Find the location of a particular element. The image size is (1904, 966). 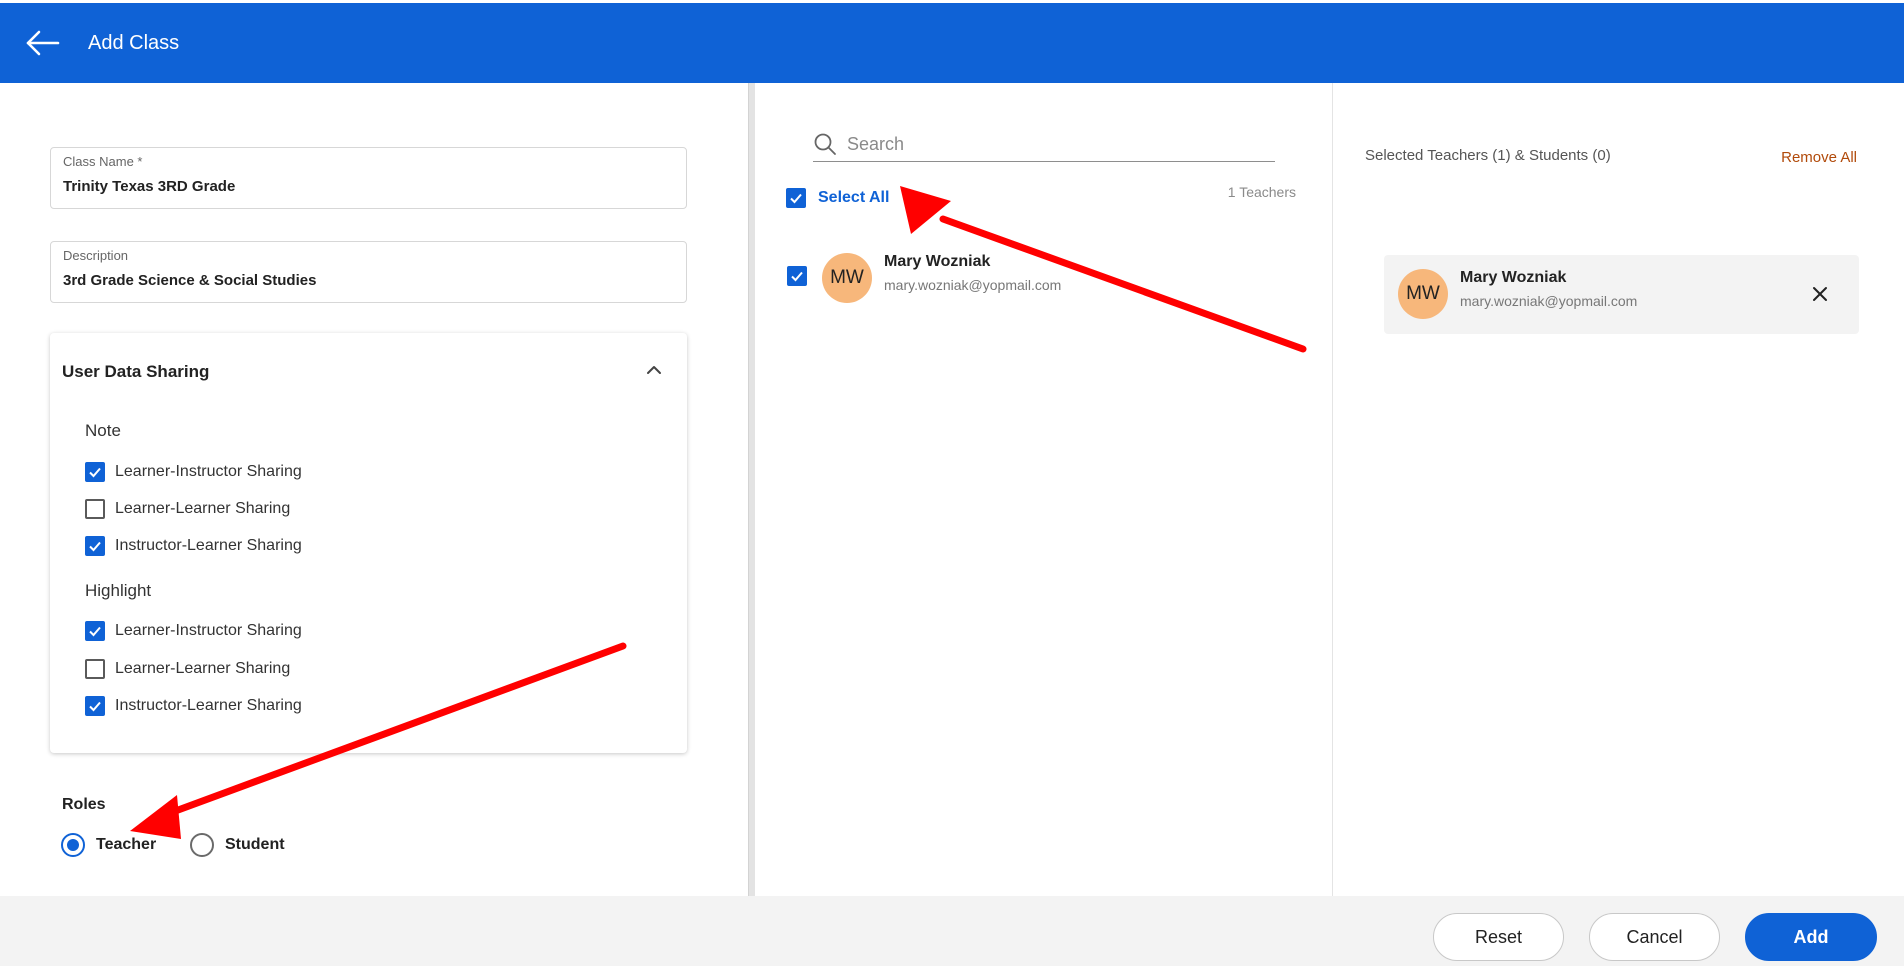

page-title: Add Class is located at coordinates (134, 43).